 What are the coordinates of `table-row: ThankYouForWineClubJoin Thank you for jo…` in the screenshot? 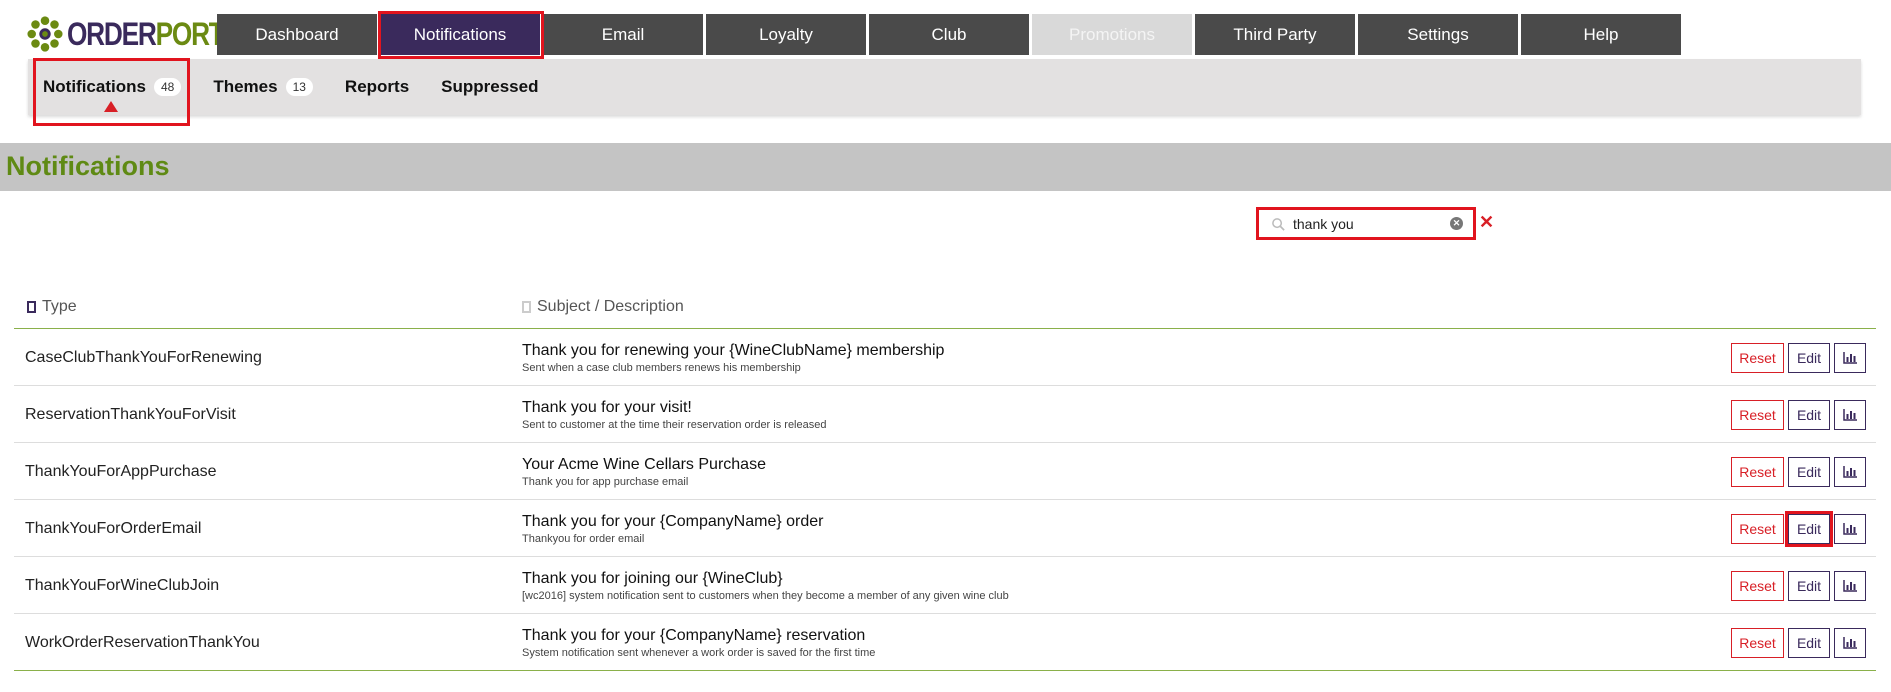 It's located at (945, 585).